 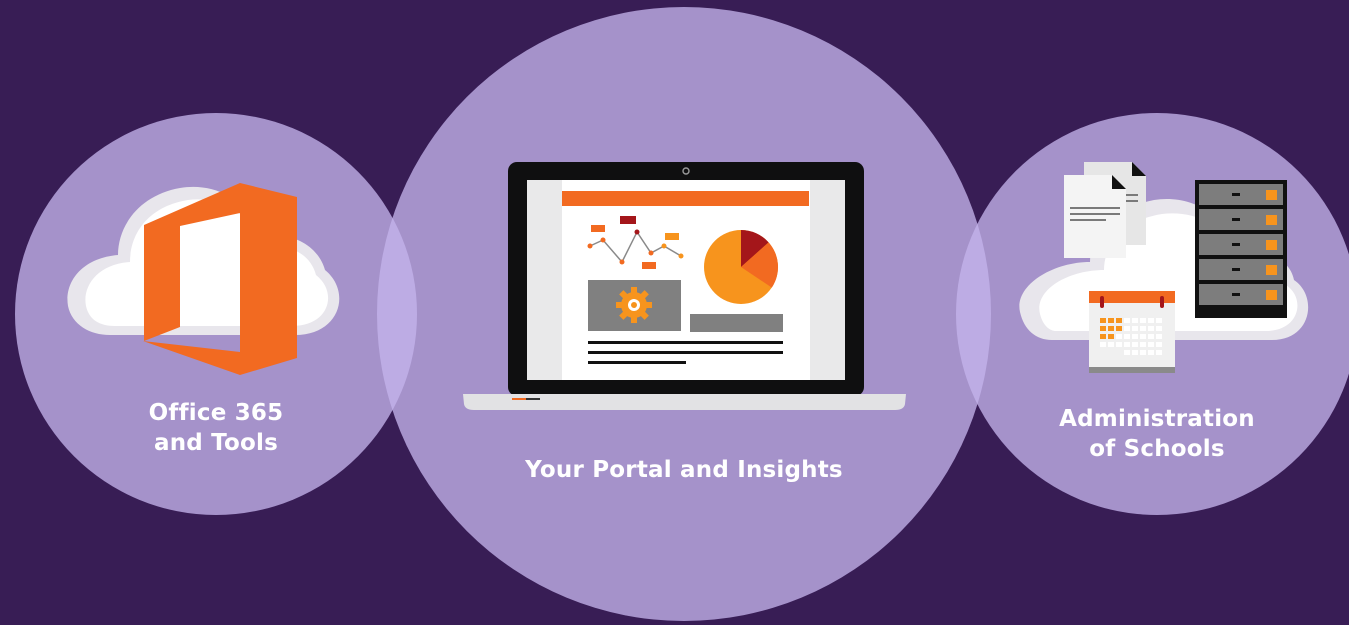 I want to click on document-icon, so click(x=1095, y=216).